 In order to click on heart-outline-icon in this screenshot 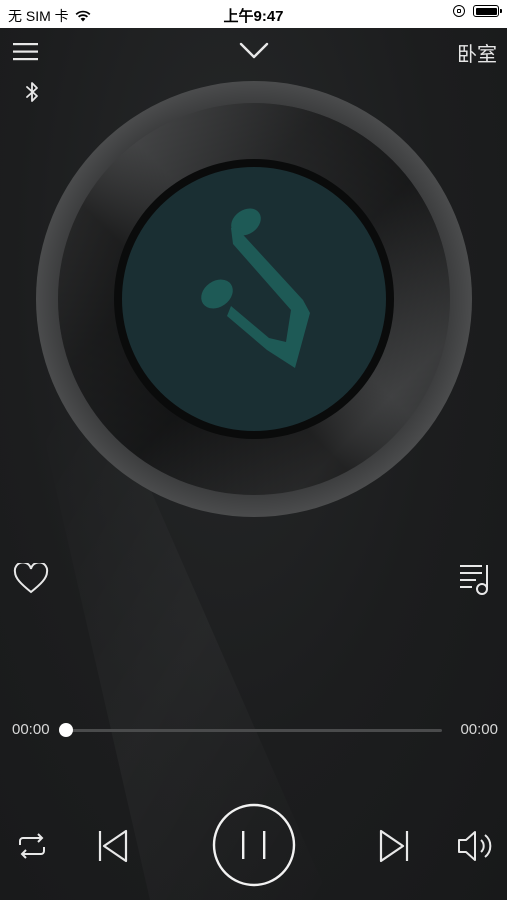, I will do `click(31, 579)`.